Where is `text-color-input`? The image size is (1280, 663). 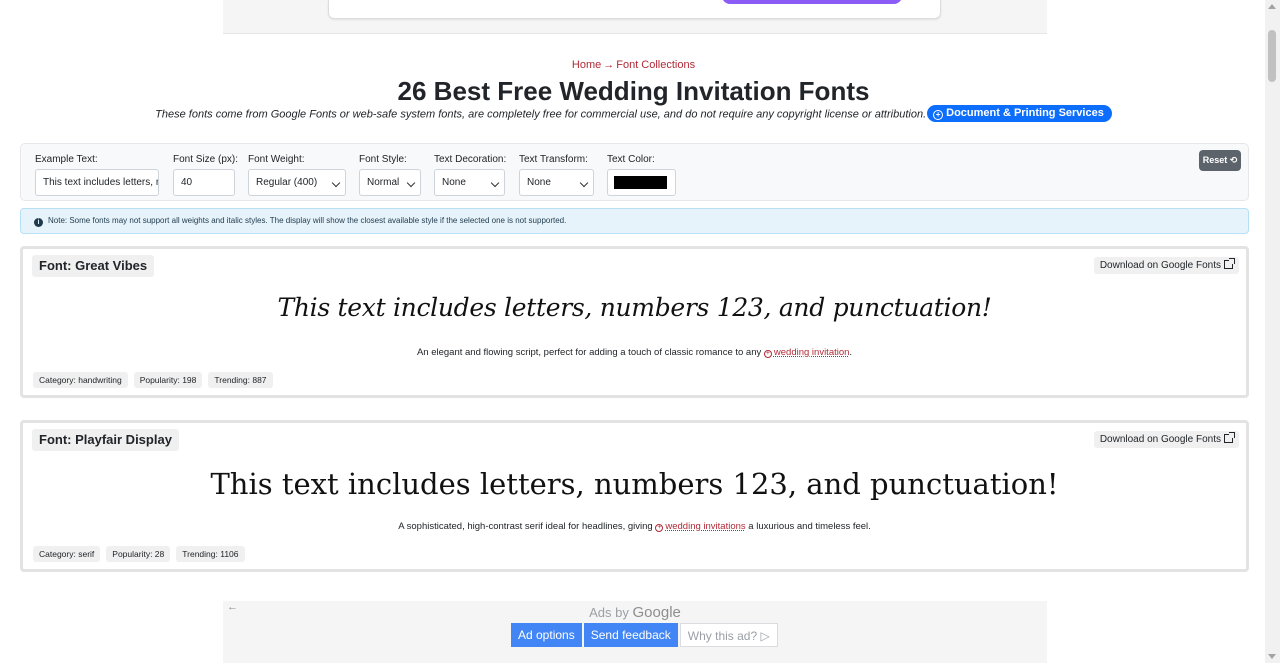 text-color-input is located at coordinates (641, 182).